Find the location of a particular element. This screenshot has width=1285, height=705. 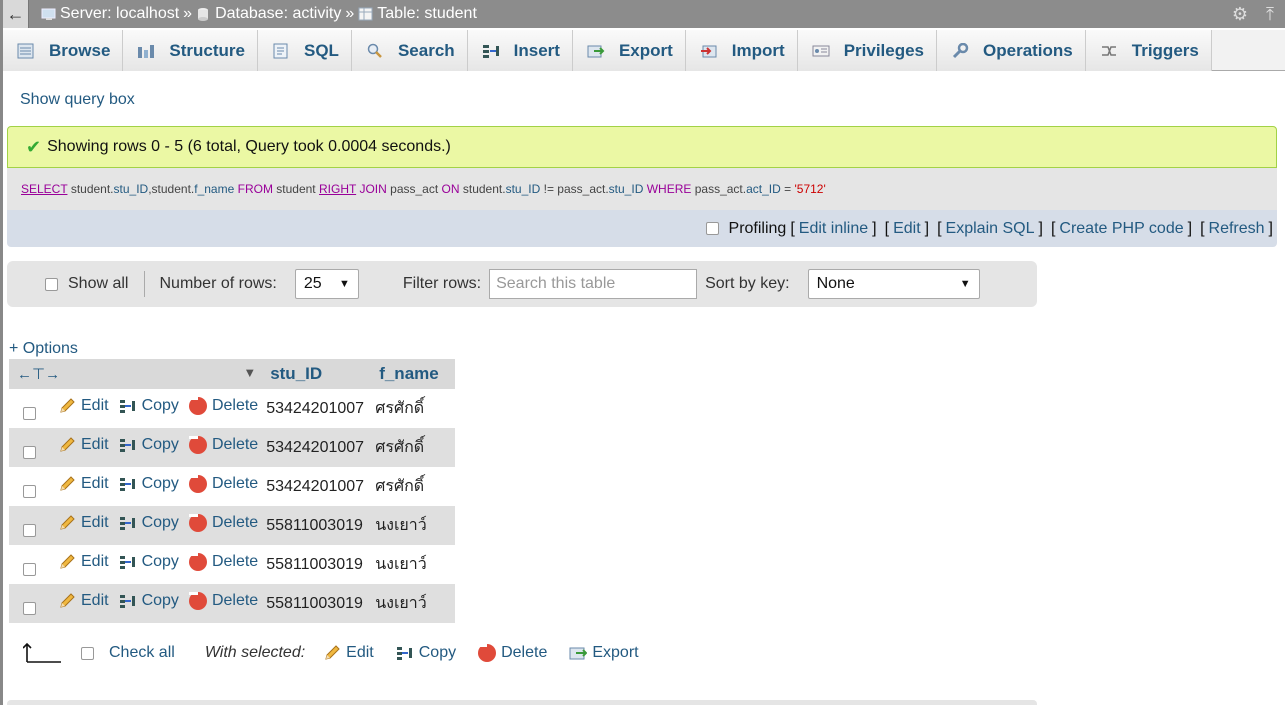

check-all-checkbox is located at coordinates (87, 653).